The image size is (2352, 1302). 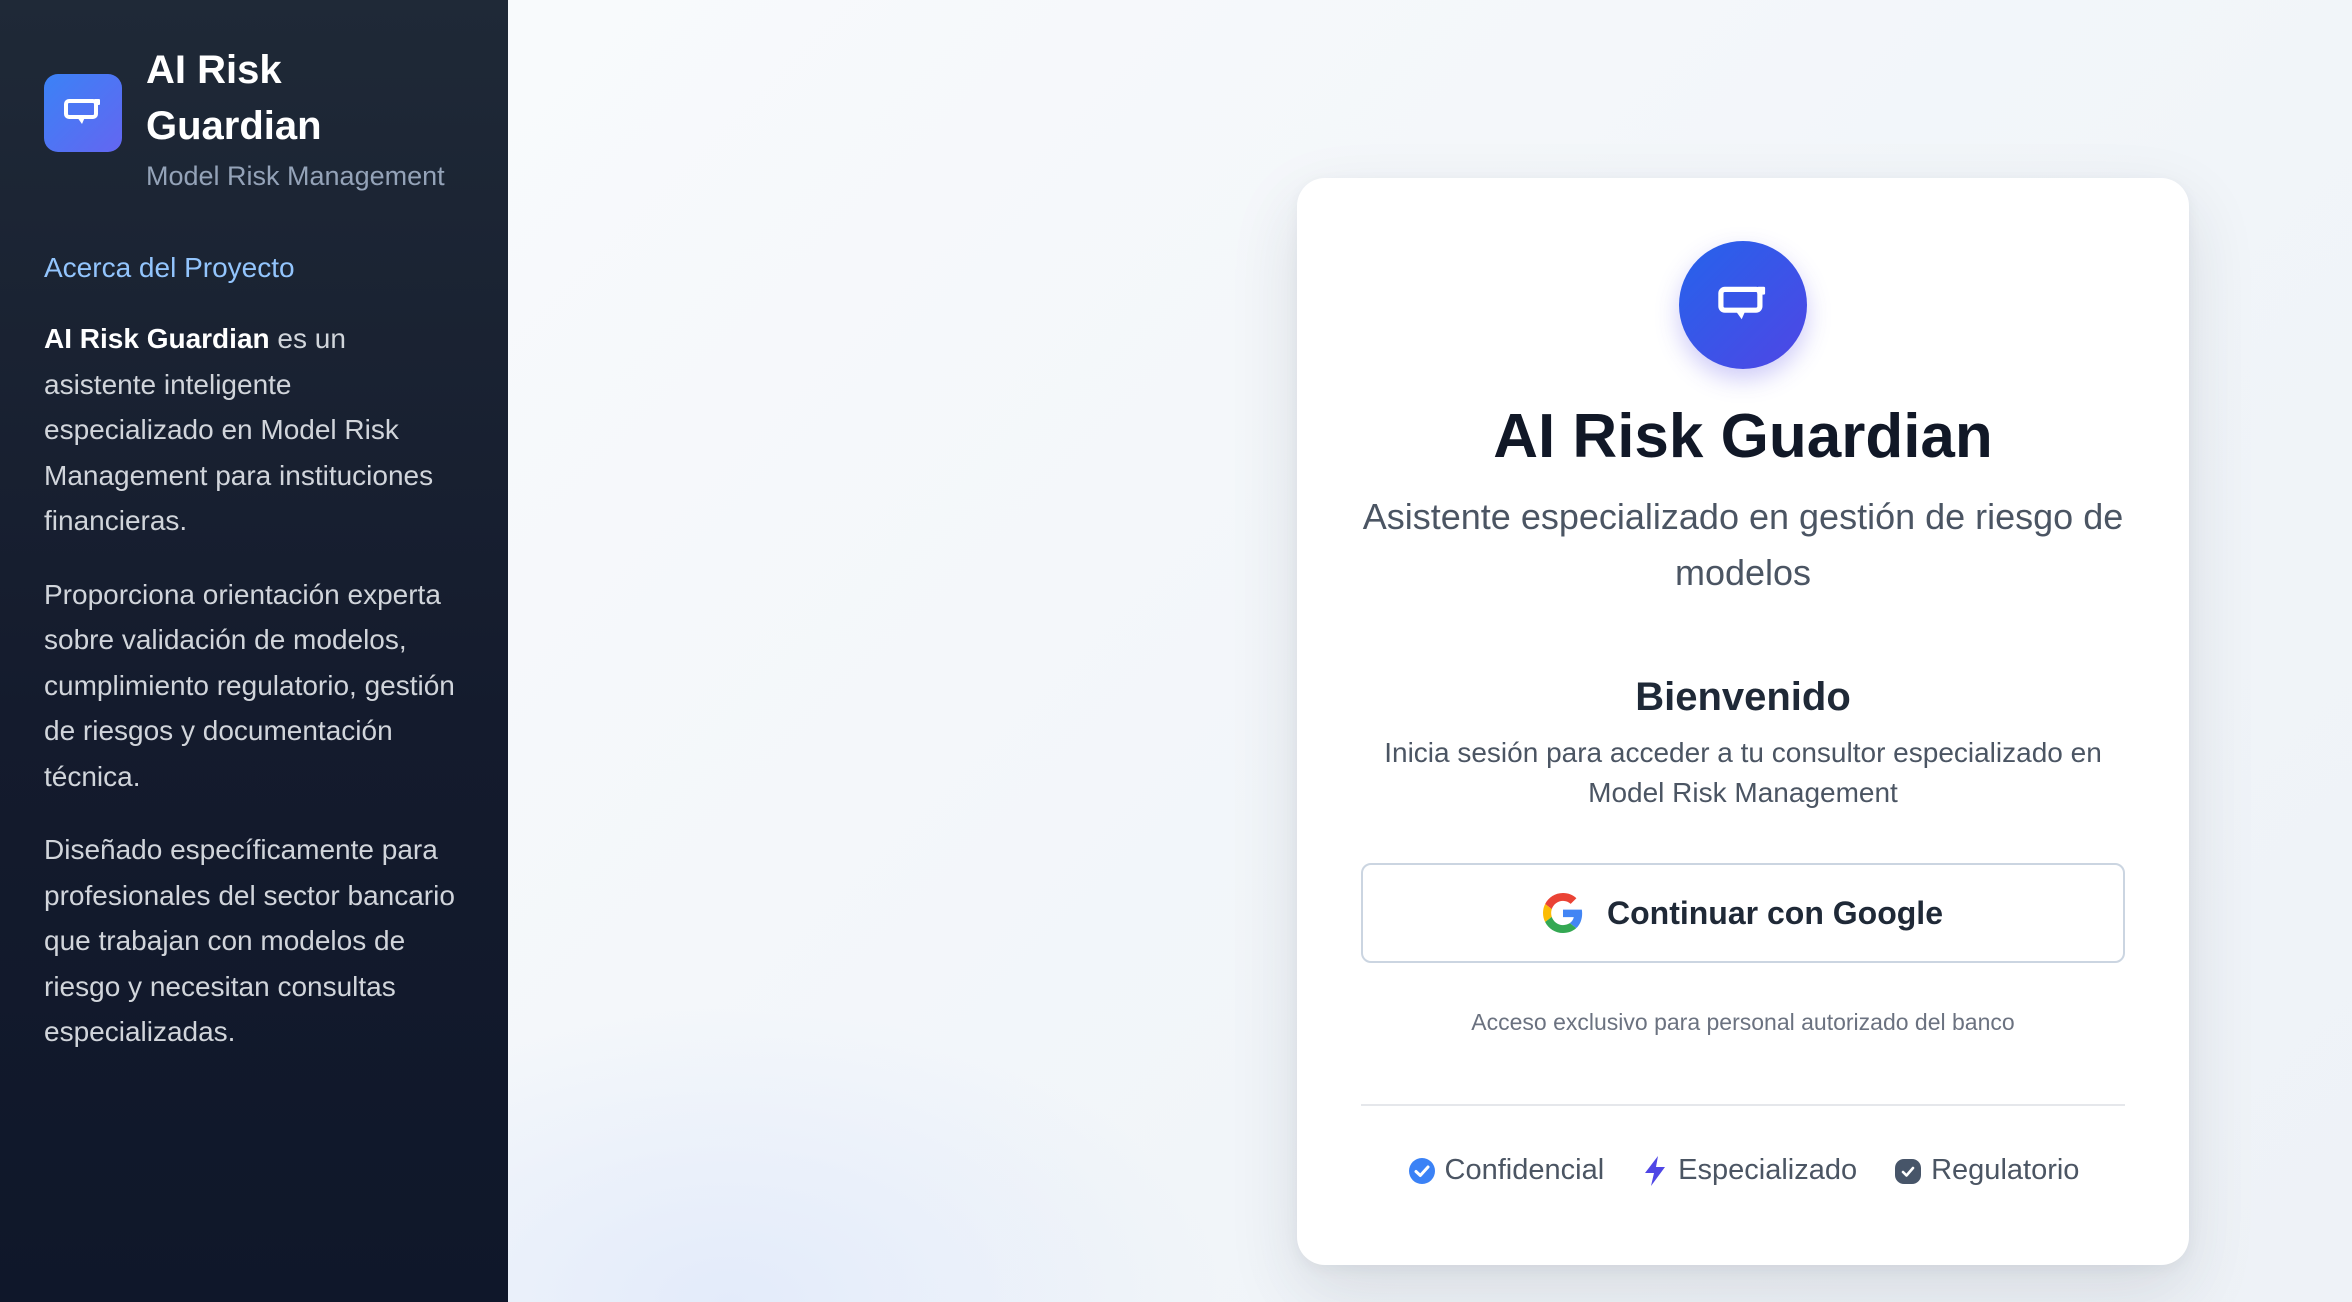 What do you see at coordinates (234, 98) in the screenshot?
I see `brand-title: AI Risk Guardian` at bounding box center [234, 98].